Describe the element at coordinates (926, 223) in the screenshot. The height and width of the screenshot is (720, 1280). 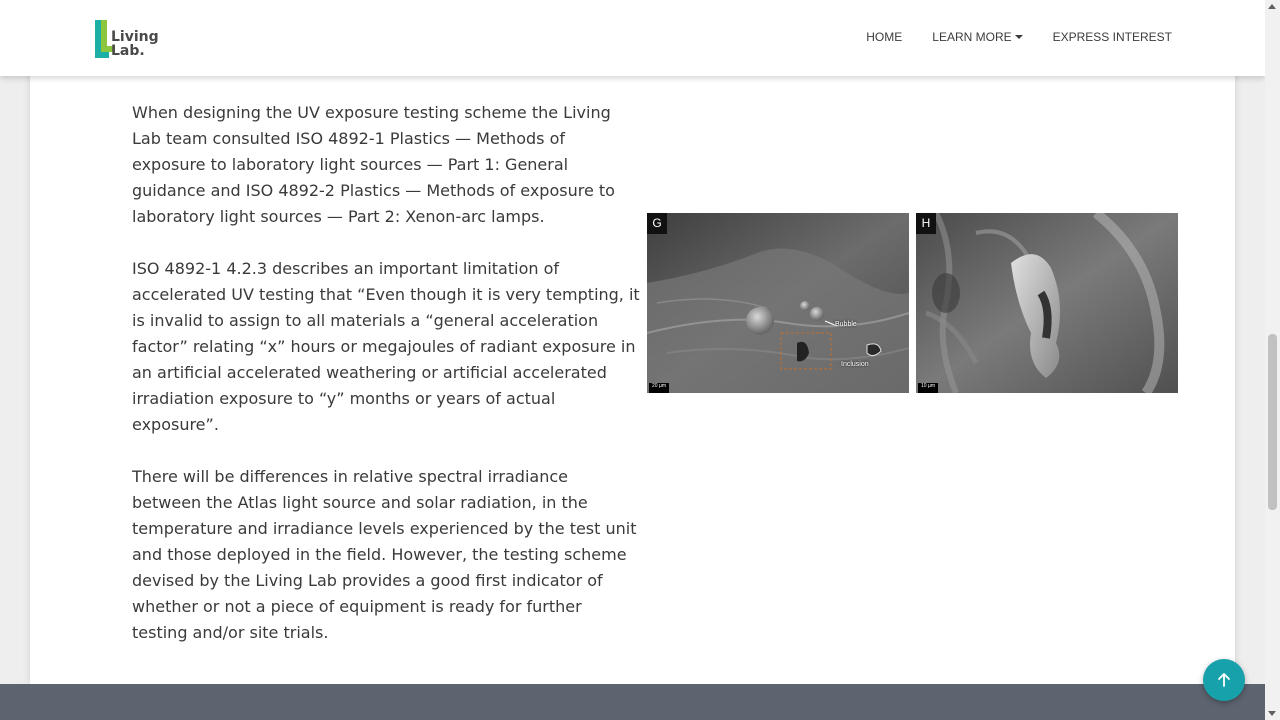
I see `panel-label-h: H` at that location.